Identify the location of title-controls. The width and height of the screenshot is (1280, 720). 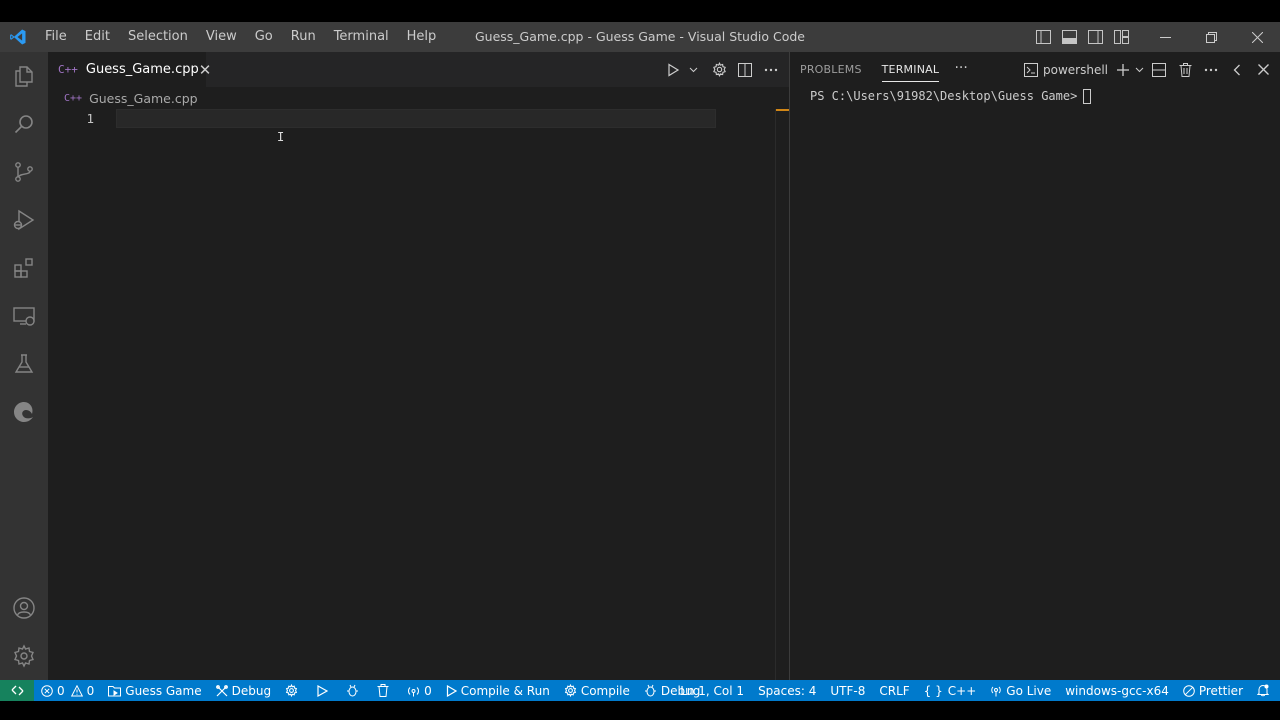
(1155, 37).